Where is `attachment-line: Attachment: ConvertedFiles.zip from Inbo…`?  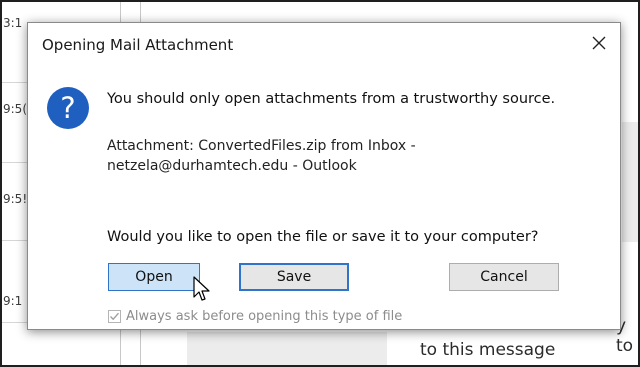 attachment-line: Attachment: ConvertedFiles.zip from Inbo… is located at coordinates (261, 146).